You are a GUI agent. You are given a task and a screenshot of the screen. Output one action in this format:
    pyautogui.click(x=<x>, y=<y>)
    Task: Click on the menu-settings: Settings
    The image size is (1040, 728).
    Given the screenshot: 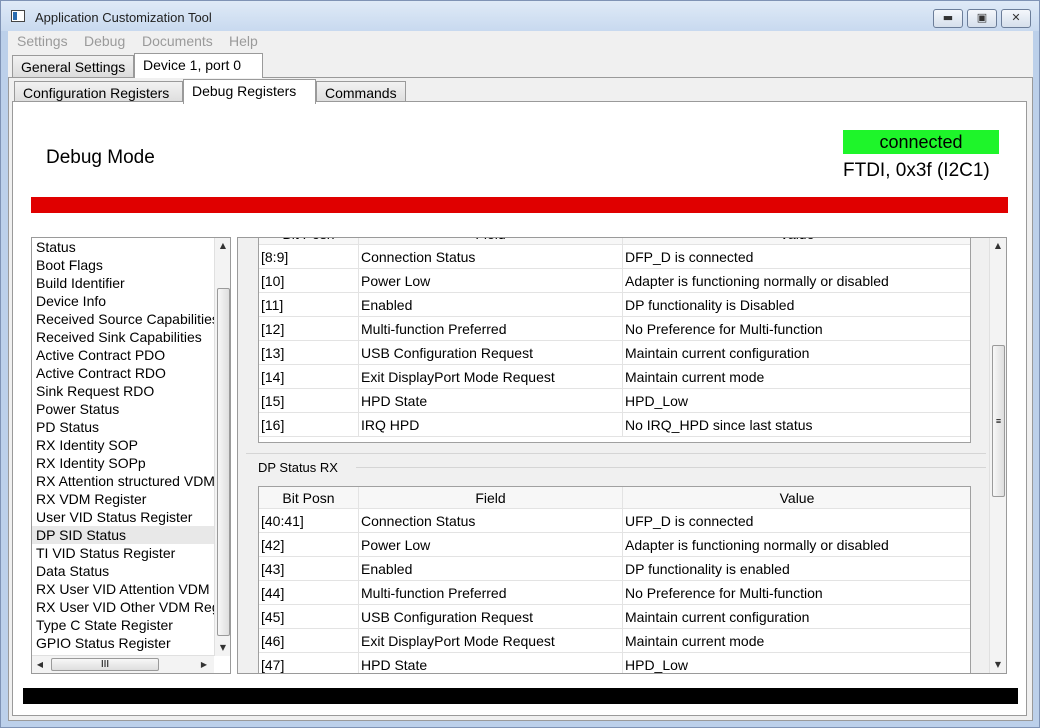 What is the action you would take?
    pyautogui.click(x=42, y=41)
    